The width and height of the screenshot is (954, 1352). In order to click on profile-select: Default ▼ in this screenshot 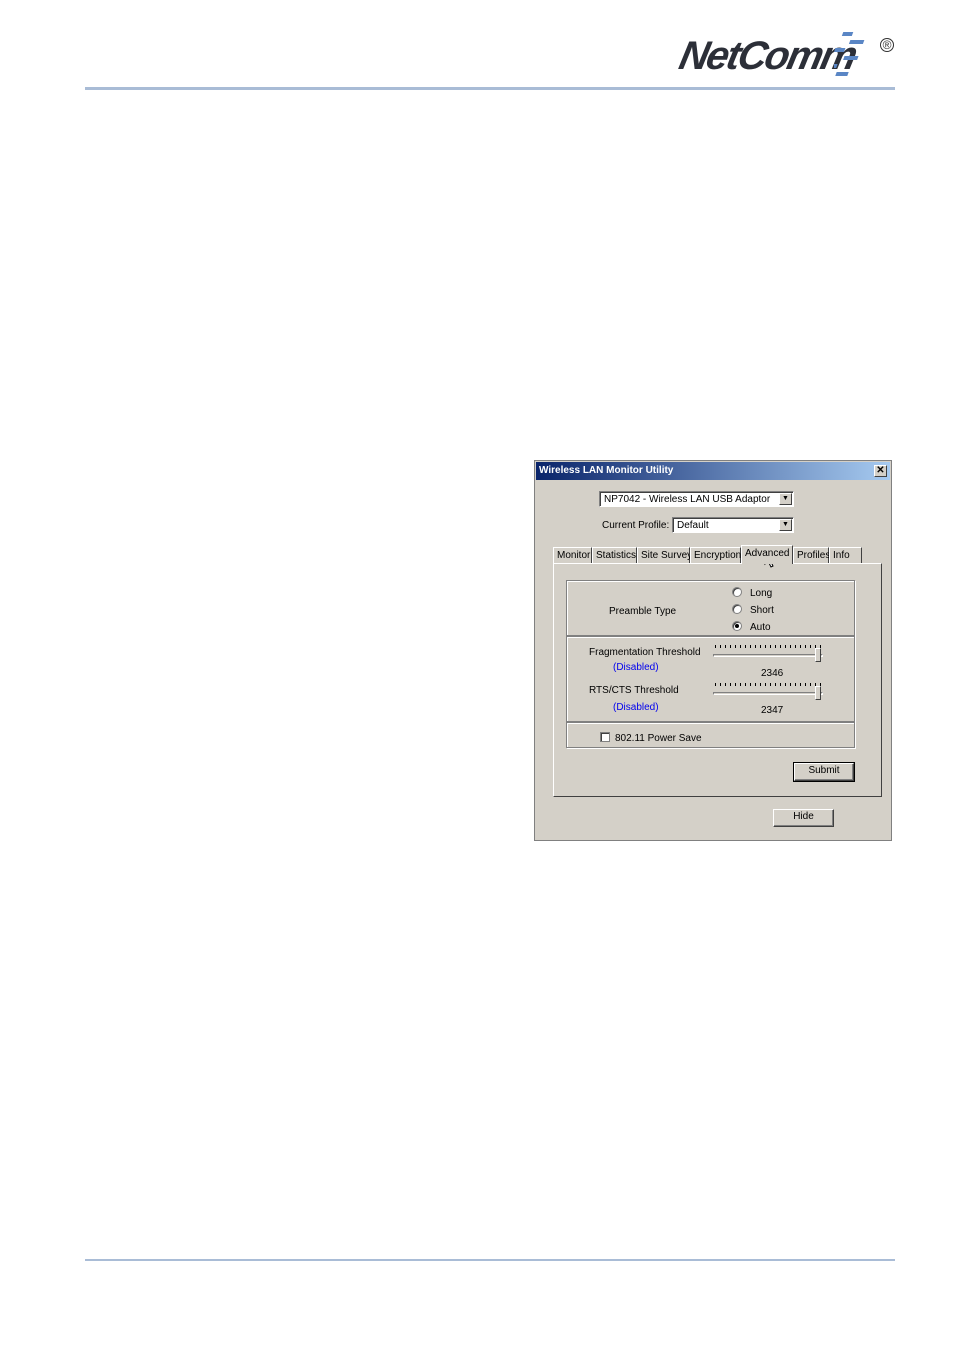, I will do `click(733, 525)`.